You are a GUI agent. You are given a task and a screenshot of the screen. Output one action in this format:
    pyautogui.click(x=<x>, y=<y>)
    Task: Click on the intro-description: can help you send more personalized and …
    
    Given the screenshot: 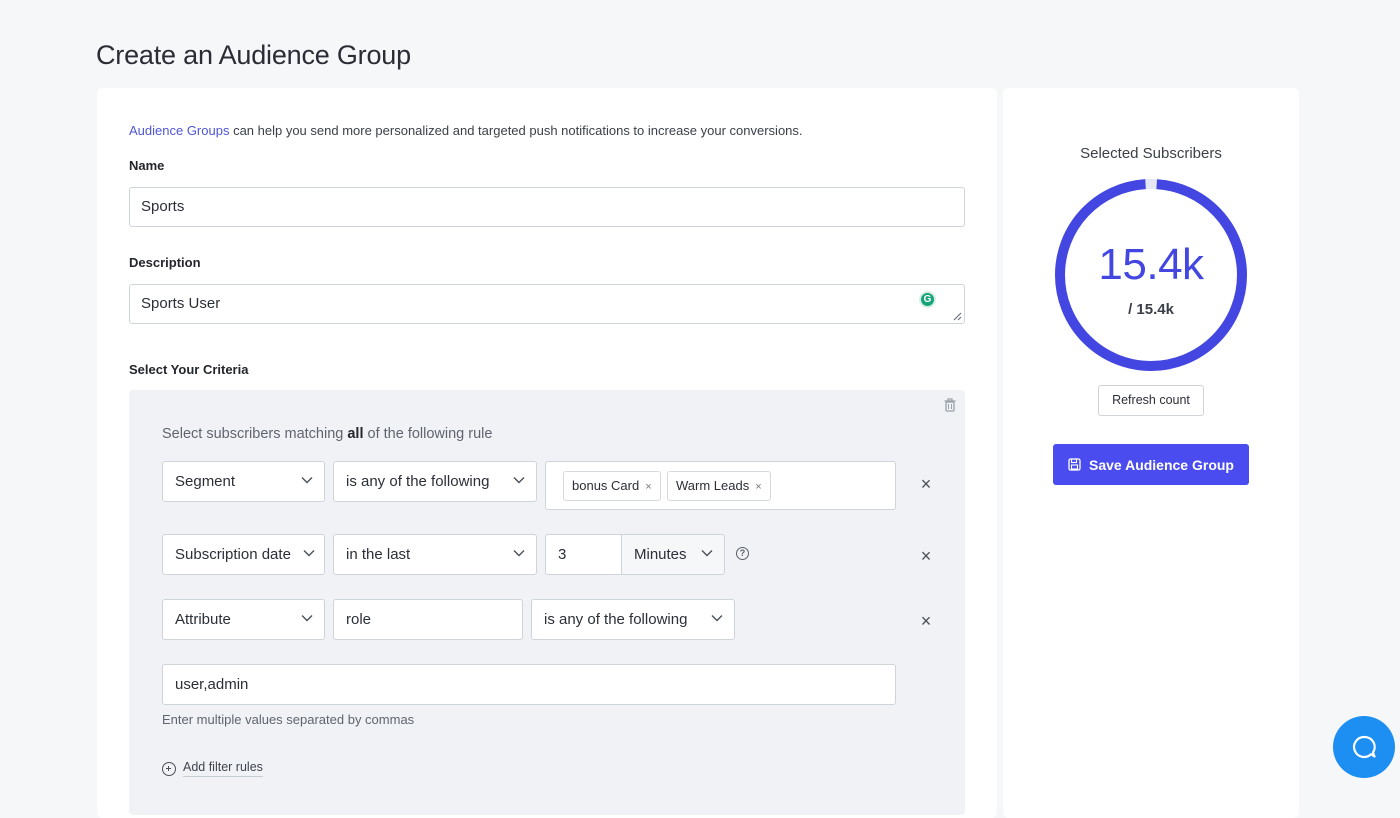 What is the action you would take?
    pyautogui.click(x=516, y=130)
    